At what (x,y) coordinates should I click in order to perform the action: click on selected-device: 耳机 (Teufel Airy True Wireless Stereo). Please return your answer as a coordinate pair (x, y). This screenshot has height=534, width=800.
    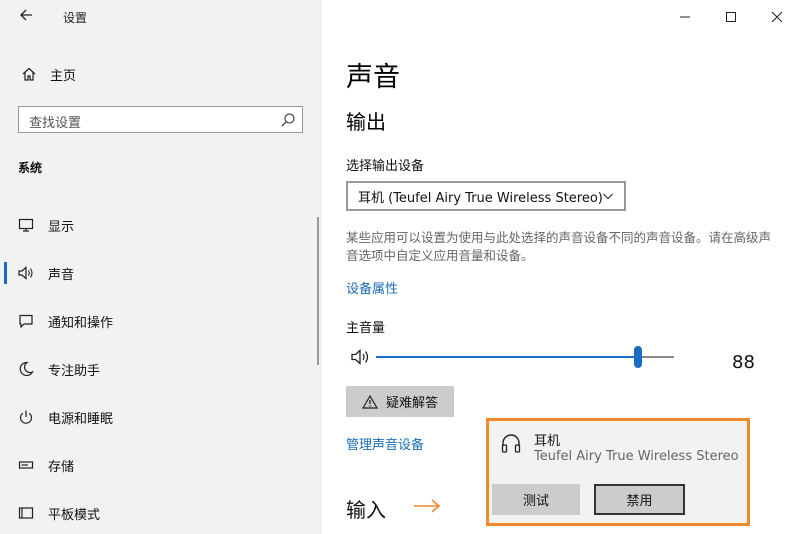
    Looking at the image, I should click on (480, 198).